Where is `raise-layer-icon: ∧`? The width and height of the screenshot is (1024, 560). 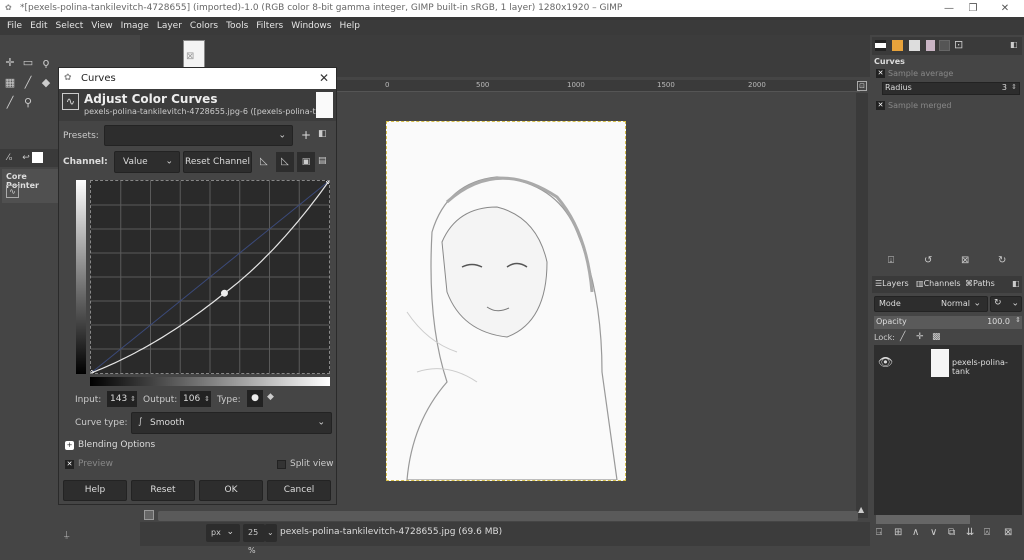
raise-layer-icon: ∧ is located at coordinates (915, 532).